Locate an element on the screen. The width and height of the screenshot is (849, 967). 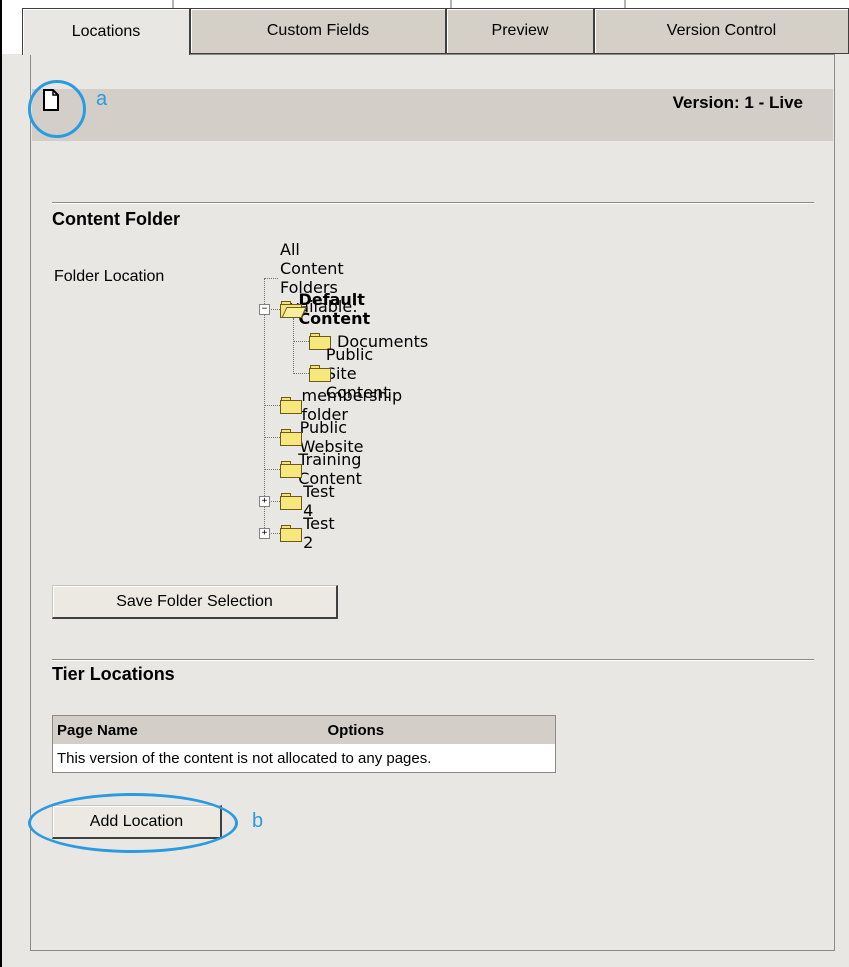
content-folder-heading: Content Folder is located at coordinates (116, 219).